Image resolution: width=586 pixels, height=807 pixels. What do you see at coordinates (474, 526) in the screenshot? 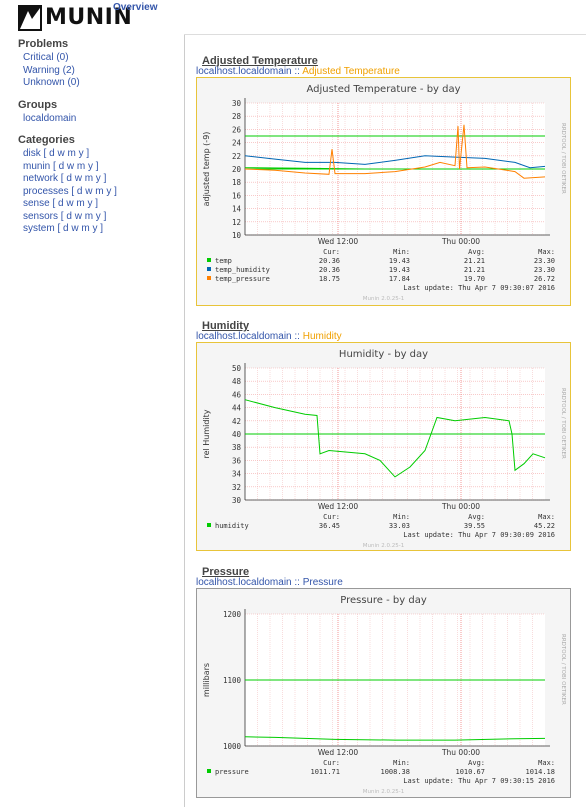
I see `legend-value-avg: 39.55` at bounding box center [474, 526].